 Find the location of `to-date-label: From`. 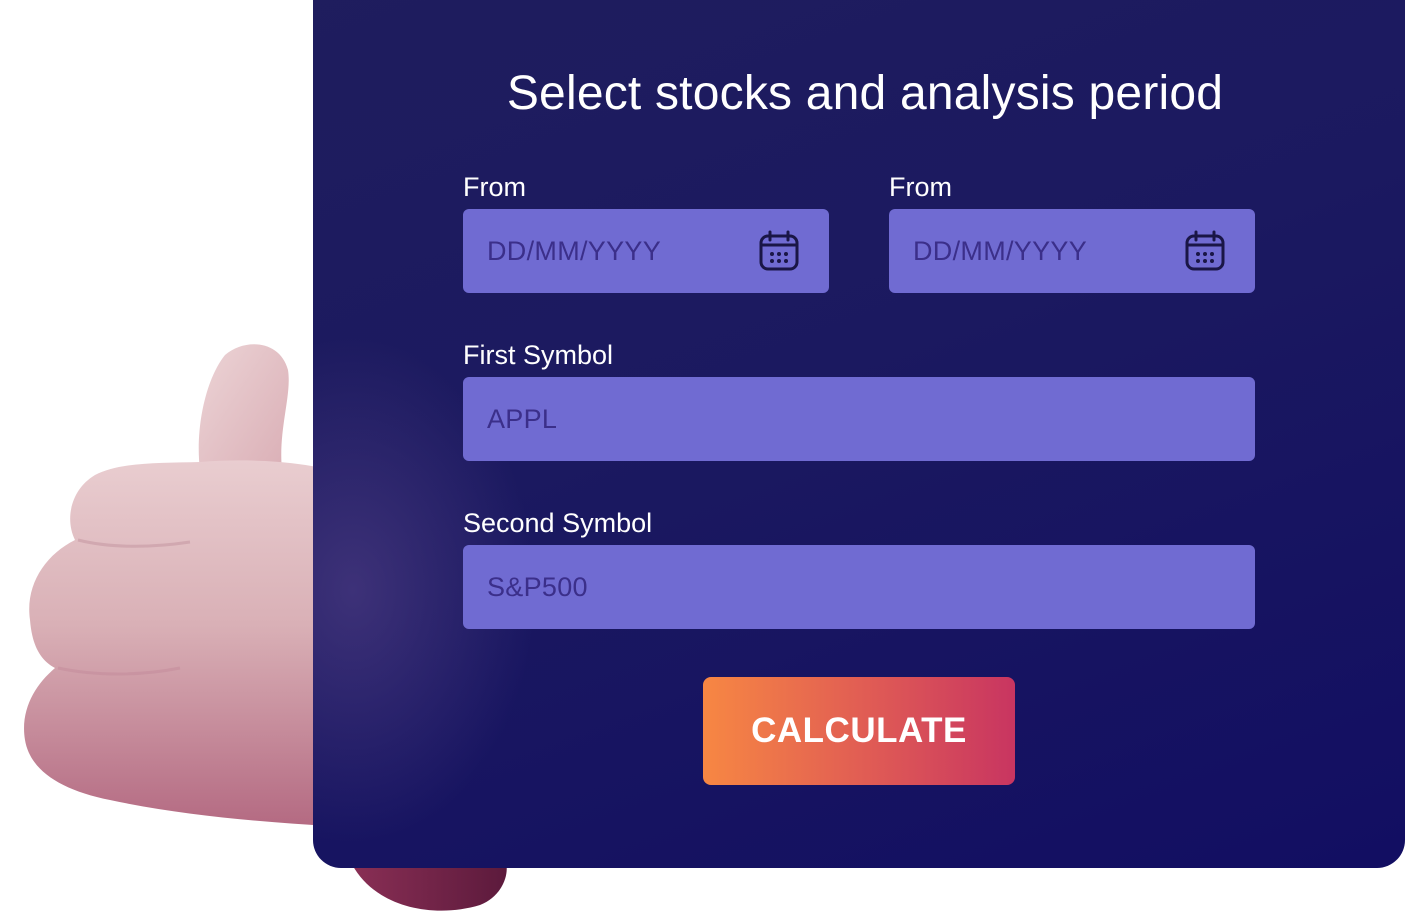

to-date-label: From is located at coordinates (920, 187).